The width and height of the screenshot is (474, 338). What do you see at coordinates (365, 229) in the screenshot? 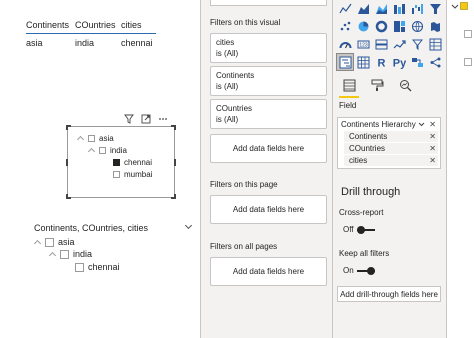
I see `cross-report-toggle` at bounding box center [365, 229].